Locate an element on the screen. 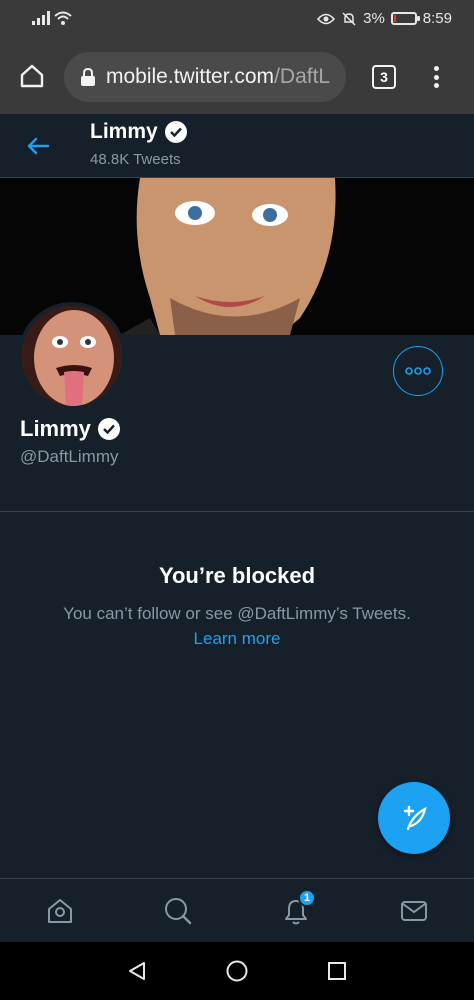 This screenshot has height=1000, width=474. messages-icon is located at coordinates (414, 911).